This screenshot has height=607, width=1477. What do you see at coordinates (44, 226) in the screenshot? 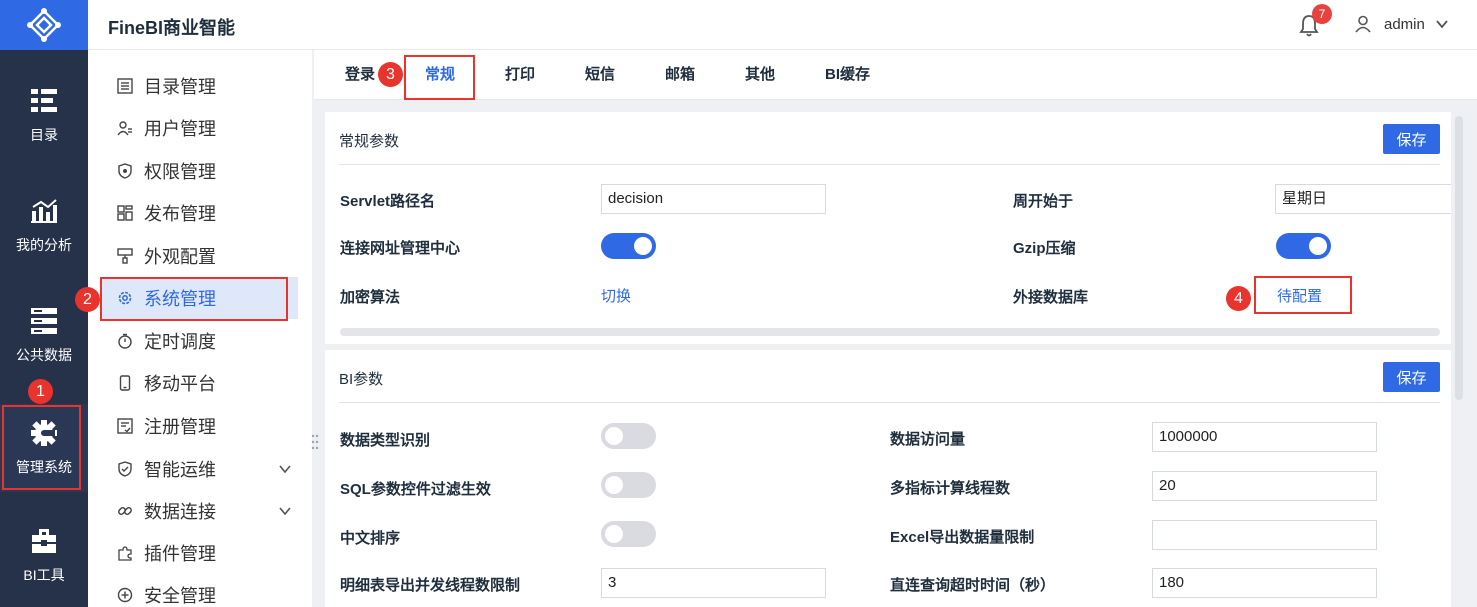
I see `rail-item-my-analysis: 我的分析` at bounding box center [44, 226].